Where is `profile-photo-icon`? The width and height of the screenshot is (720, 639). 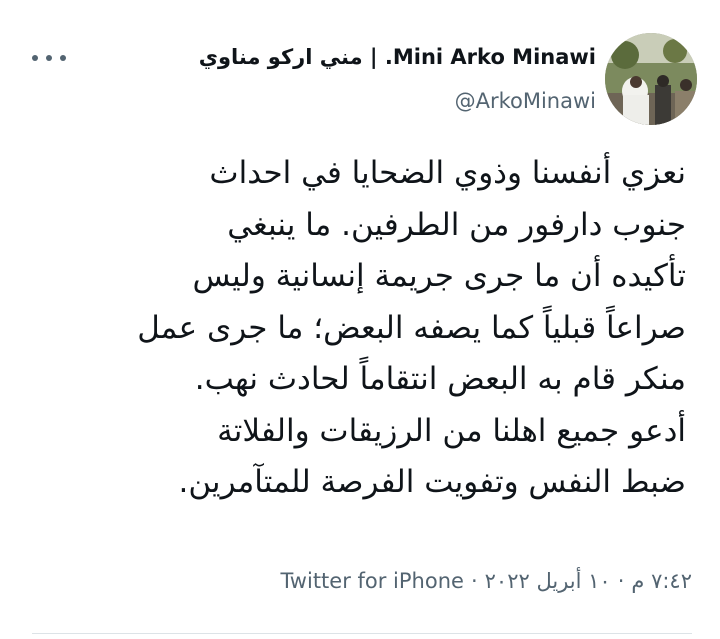
profile-photo-icon is located at coordinates (651, 79).